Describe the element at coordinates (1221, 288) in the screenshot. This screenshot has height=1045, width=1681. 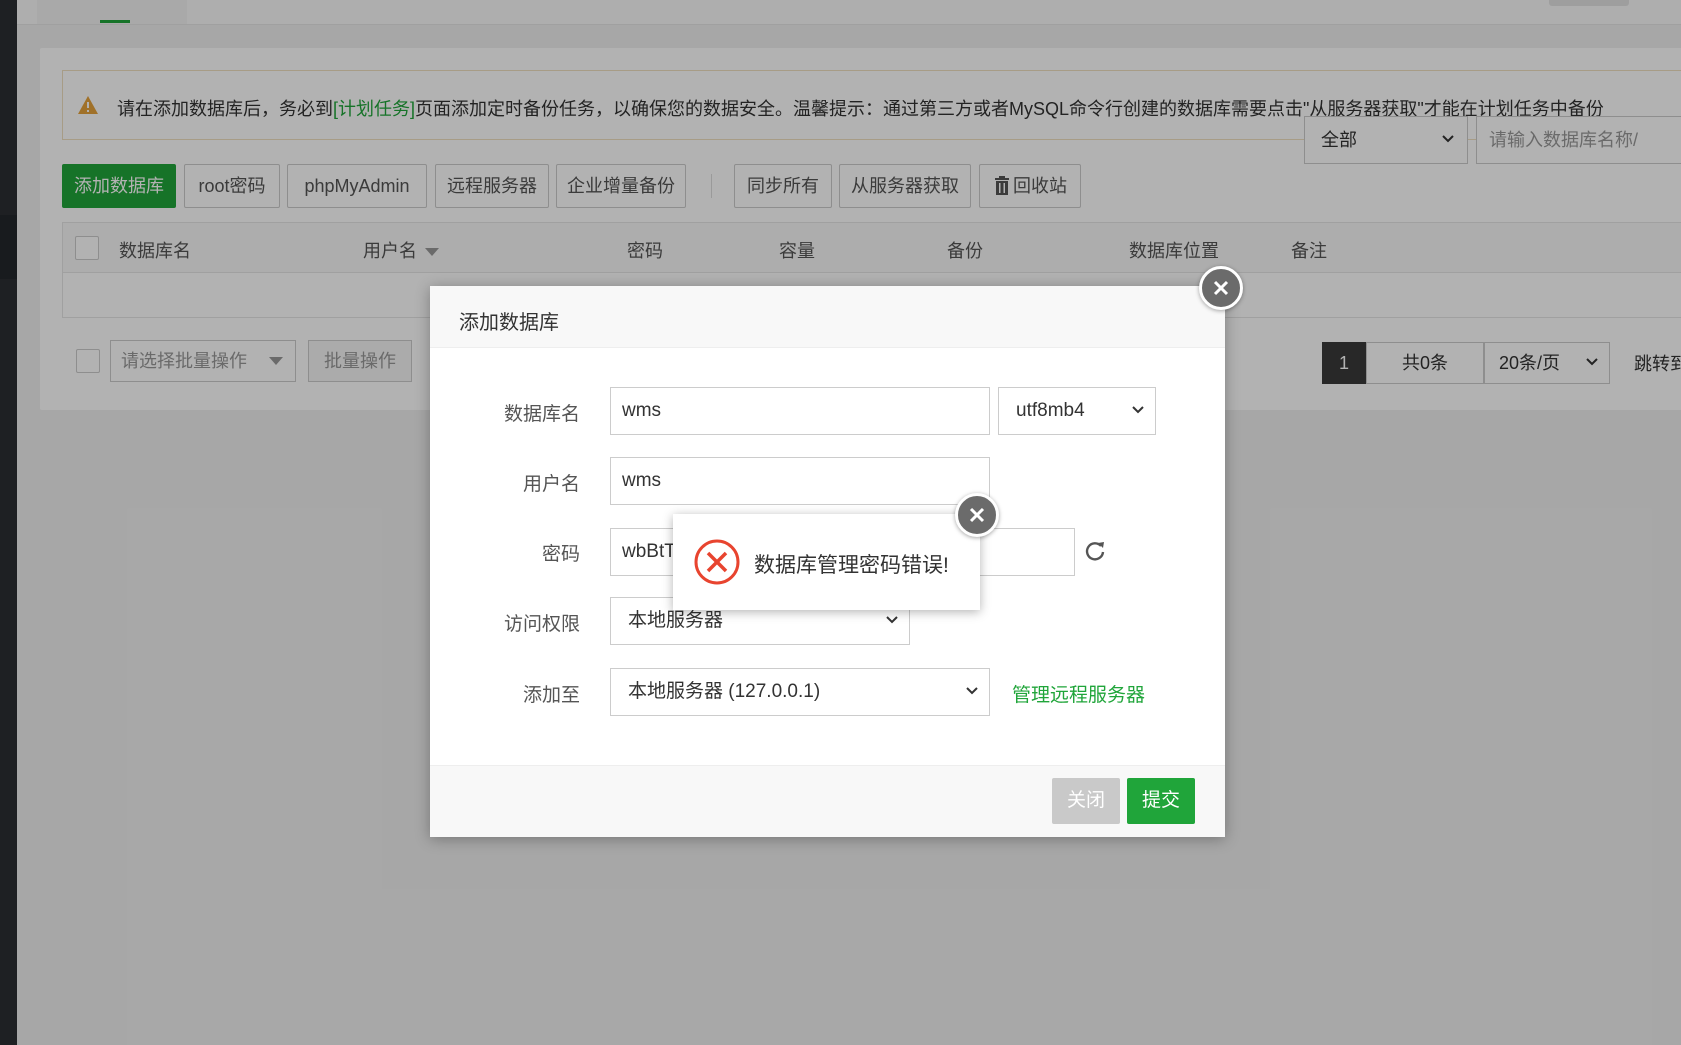
I see `dialog-close-icon` at that location.